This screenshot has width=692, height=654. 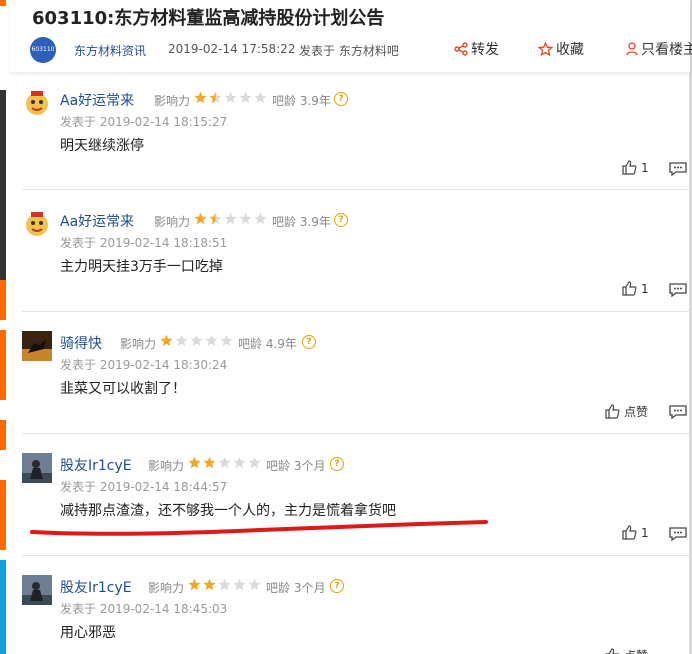 What do you see at coordinates (81, 343) in the screenshot?
I see `username-link: 骑得快` at bounding box center [81, 343].